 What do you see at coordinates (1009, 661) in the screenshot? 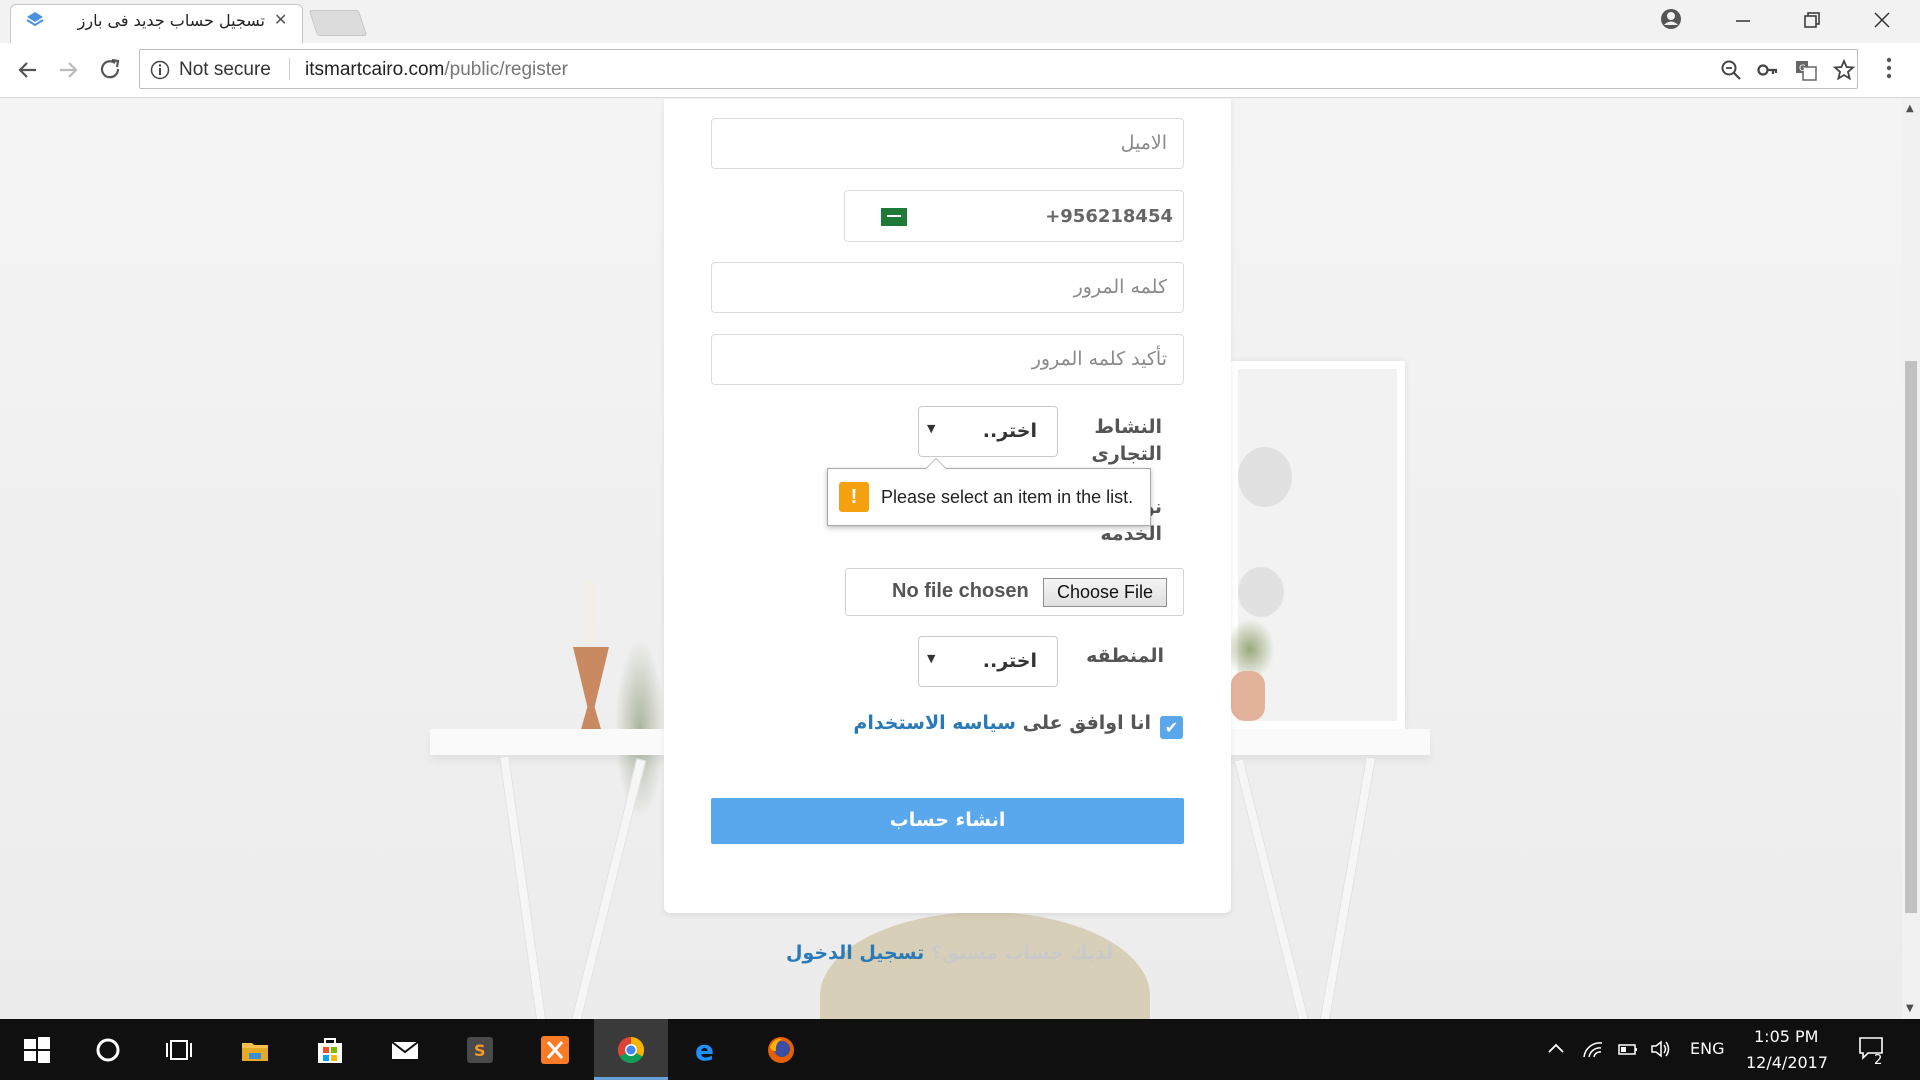
I see `region-select-value: اختر..` at bounding box center [1009, 661].